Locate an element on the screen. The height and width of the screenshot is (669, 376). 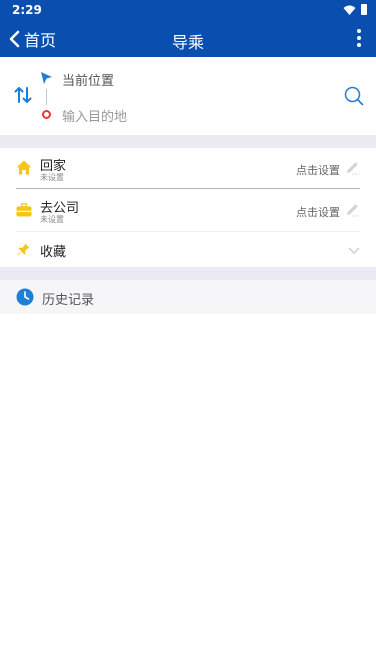
swap-icon is located at coordinates (23, 95).